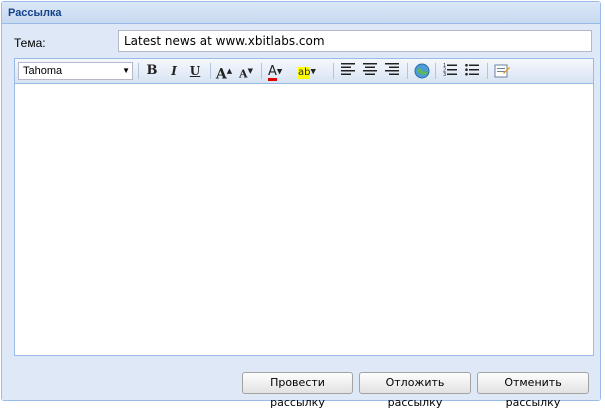 The width and height of the screenshot is (605, 413). I want to click on subject-input, so click(355, 41).